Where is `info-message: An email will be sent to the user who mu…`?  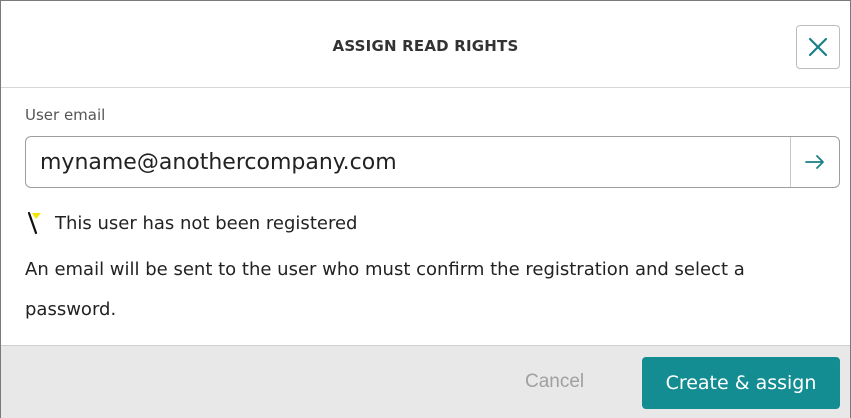 info-message: An email will be sent to the user who mu… is located at coordinates (385, 289).